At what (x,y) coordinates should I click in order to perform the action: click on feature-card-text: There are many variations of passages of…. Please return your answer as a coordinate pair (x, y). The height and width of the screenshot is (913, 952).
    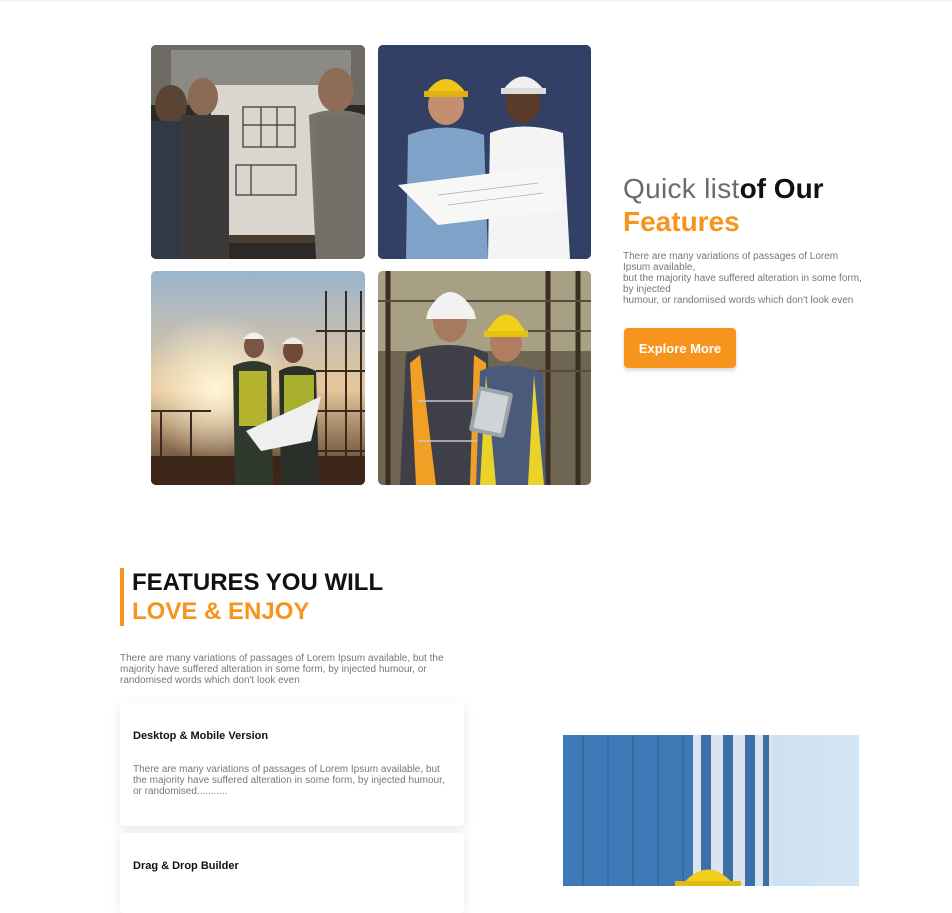
    Looking at the image, I should click on (289, 780).